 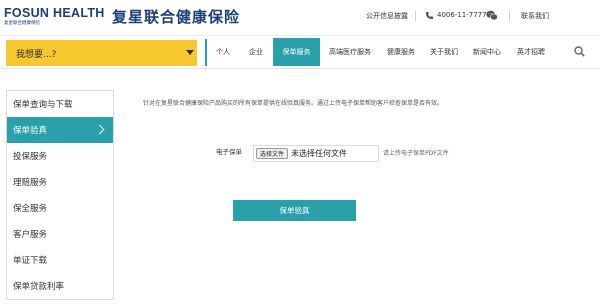 What do you see at coordinates (176, 17) in the screenshot?
I see `brand-name: 复星联合健康保险` at bounding box center [176, 17].